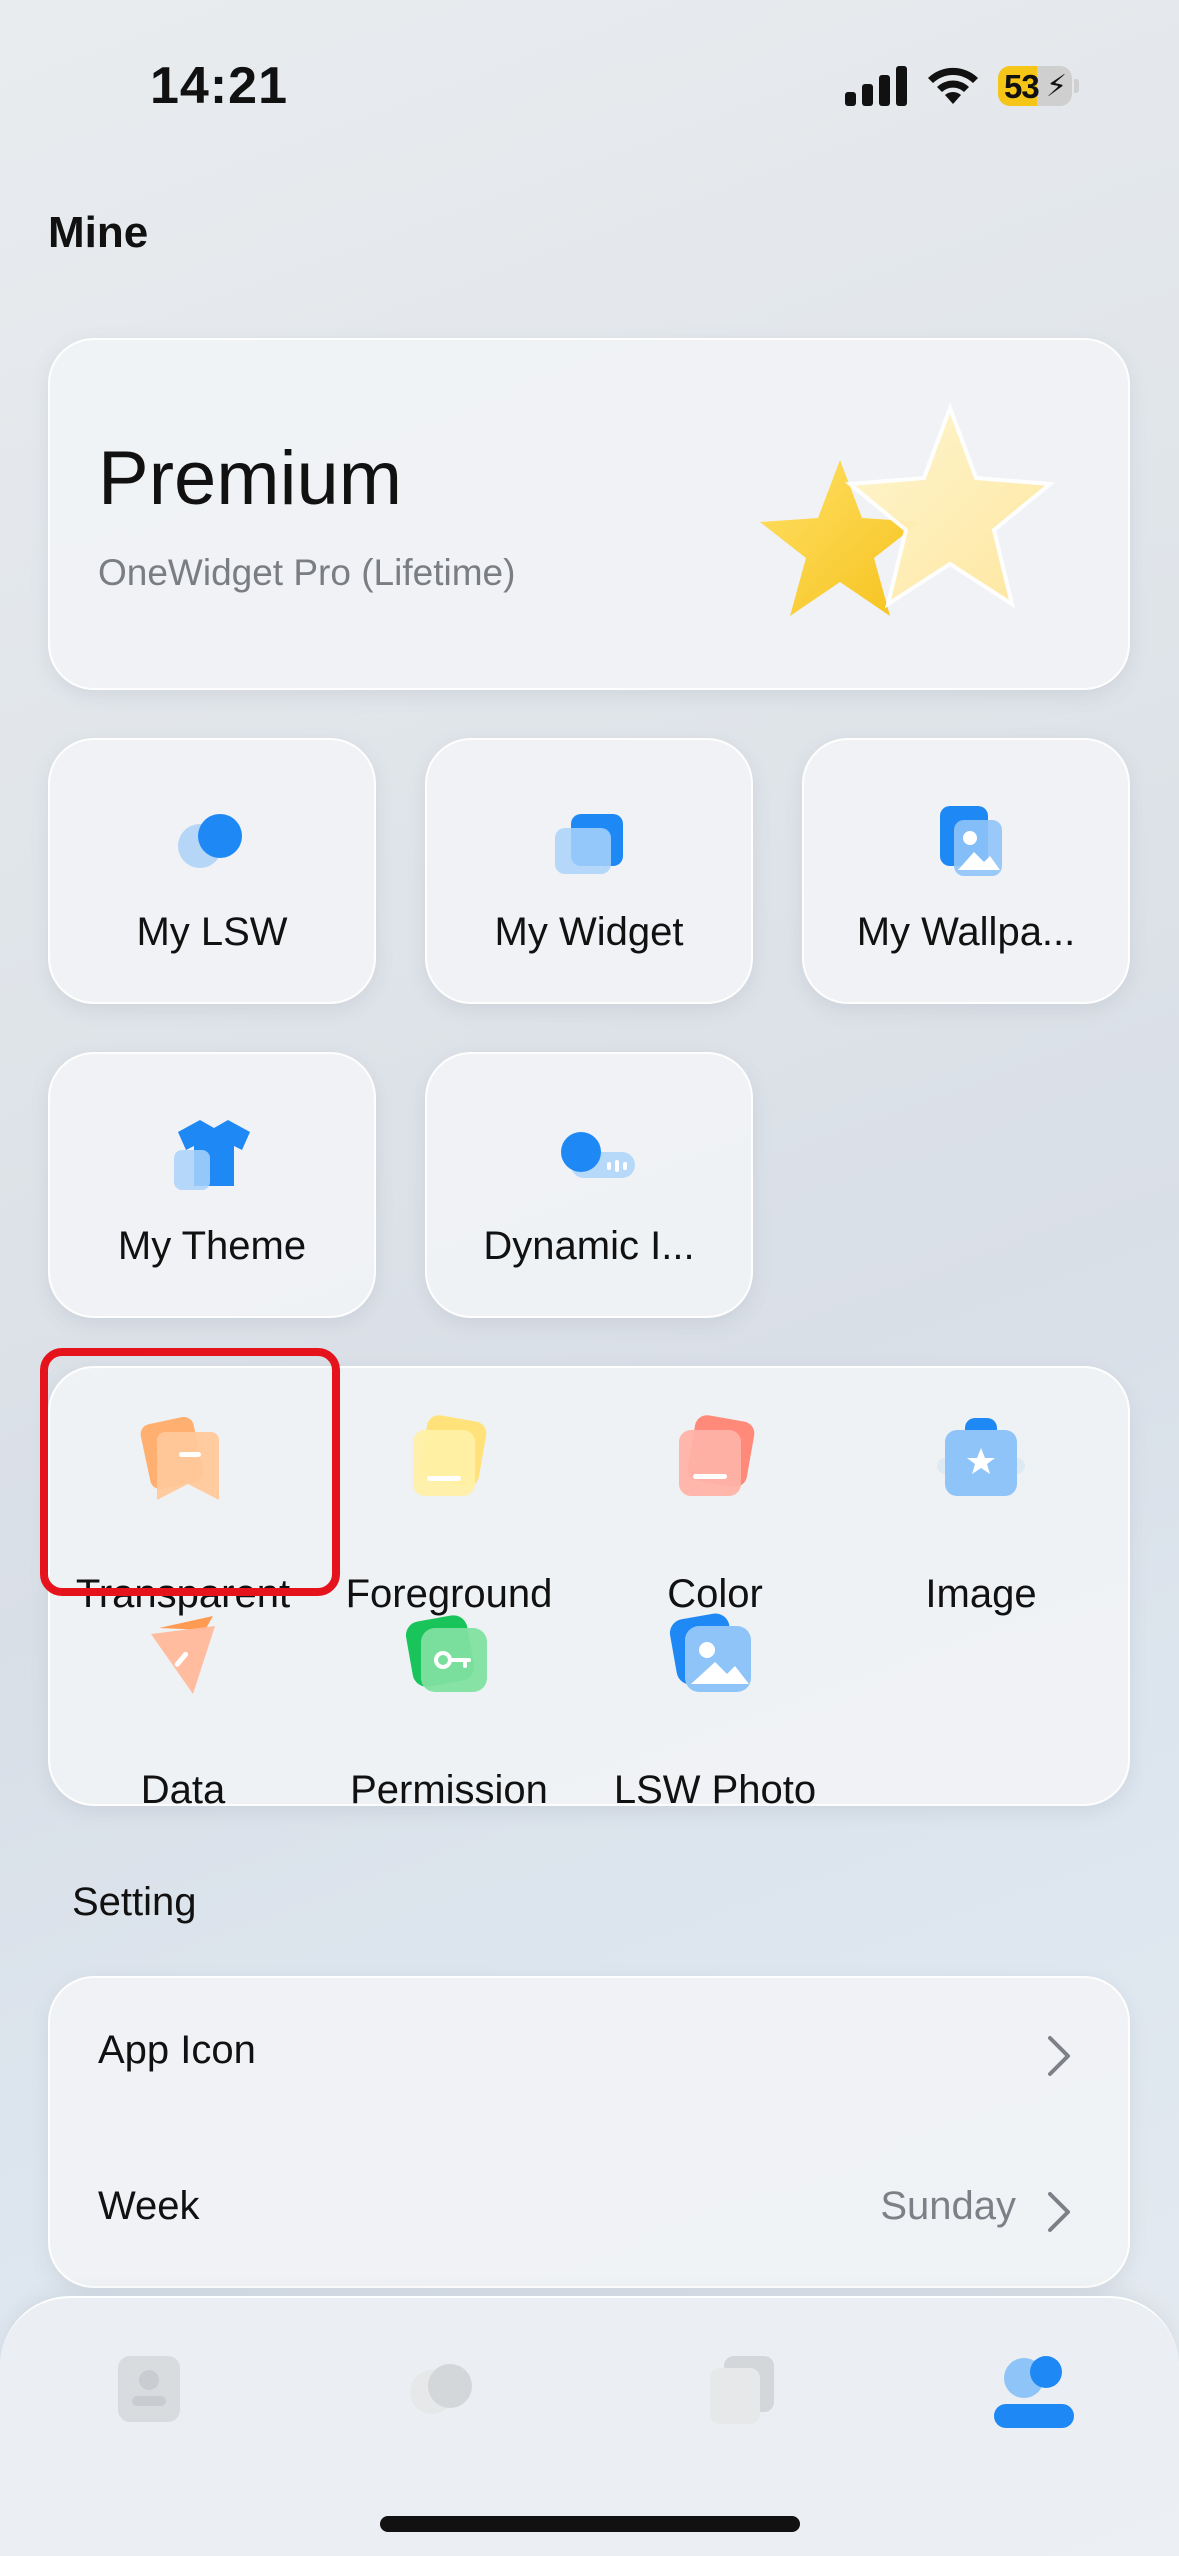  What do you see at coordinates (212, 1155) in the screenshot?
I see `theme-shirt-icon` at bounding box center [212, 1155].